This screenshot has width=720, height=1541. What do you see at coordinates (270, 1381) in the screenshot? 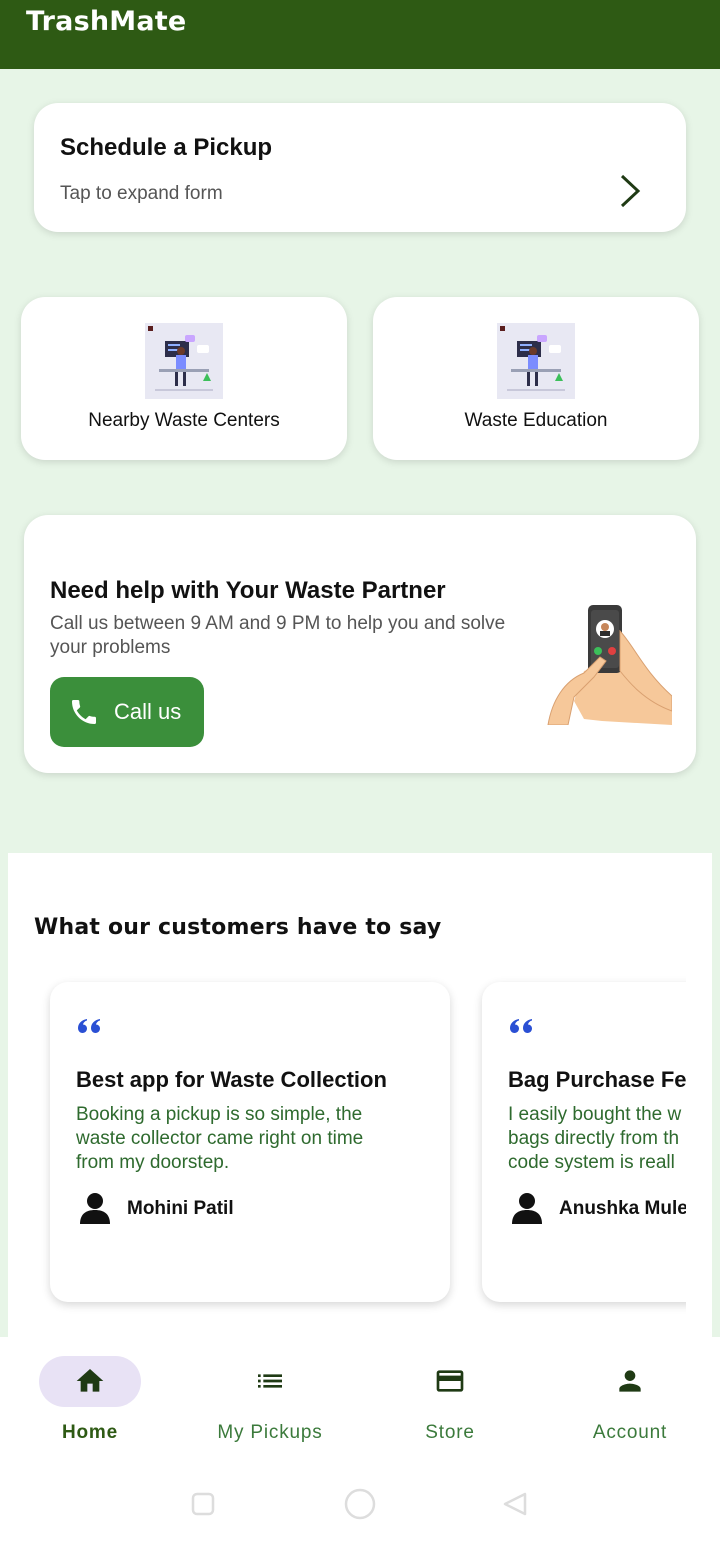
I see `list-icon` at bounding box center [270, 1381].